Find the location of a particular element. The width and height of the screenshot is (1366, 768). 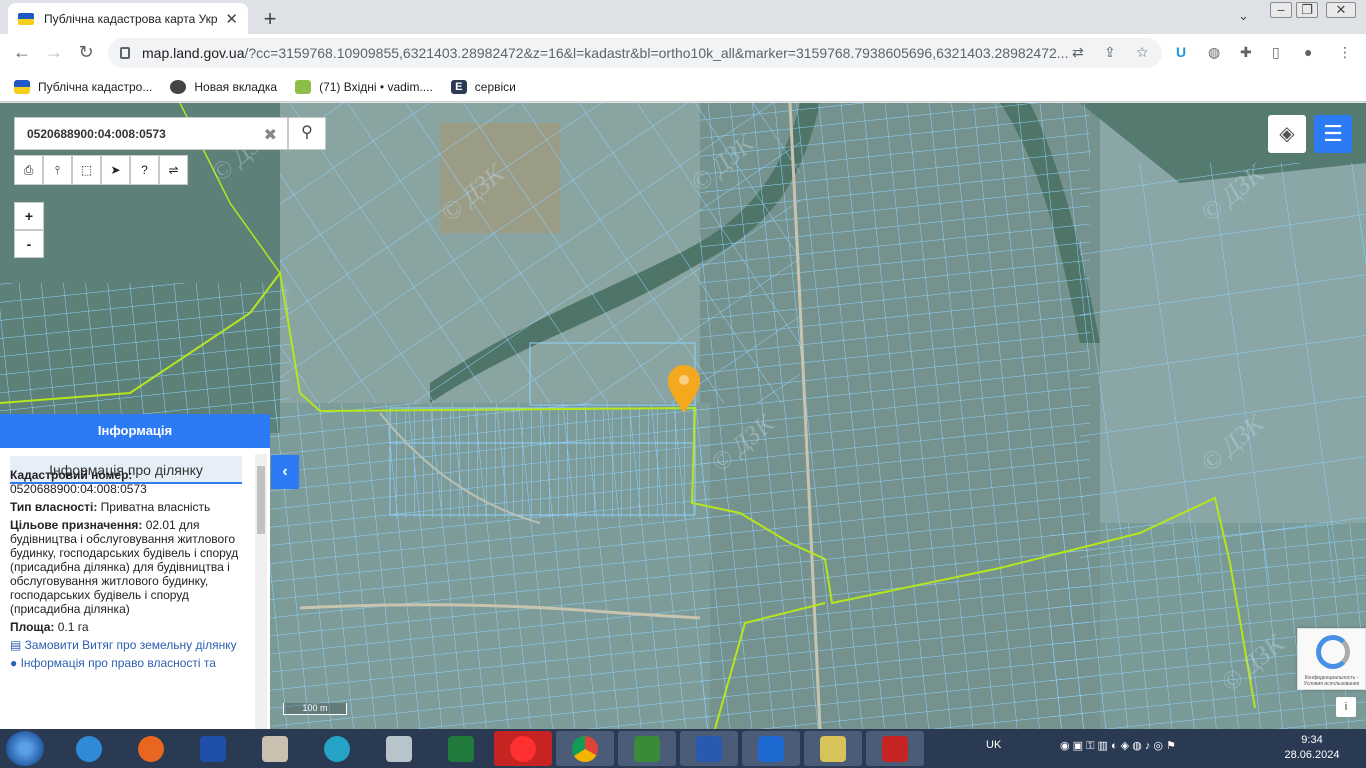

zoom-in-button: + is located at coordinates (29, 216).